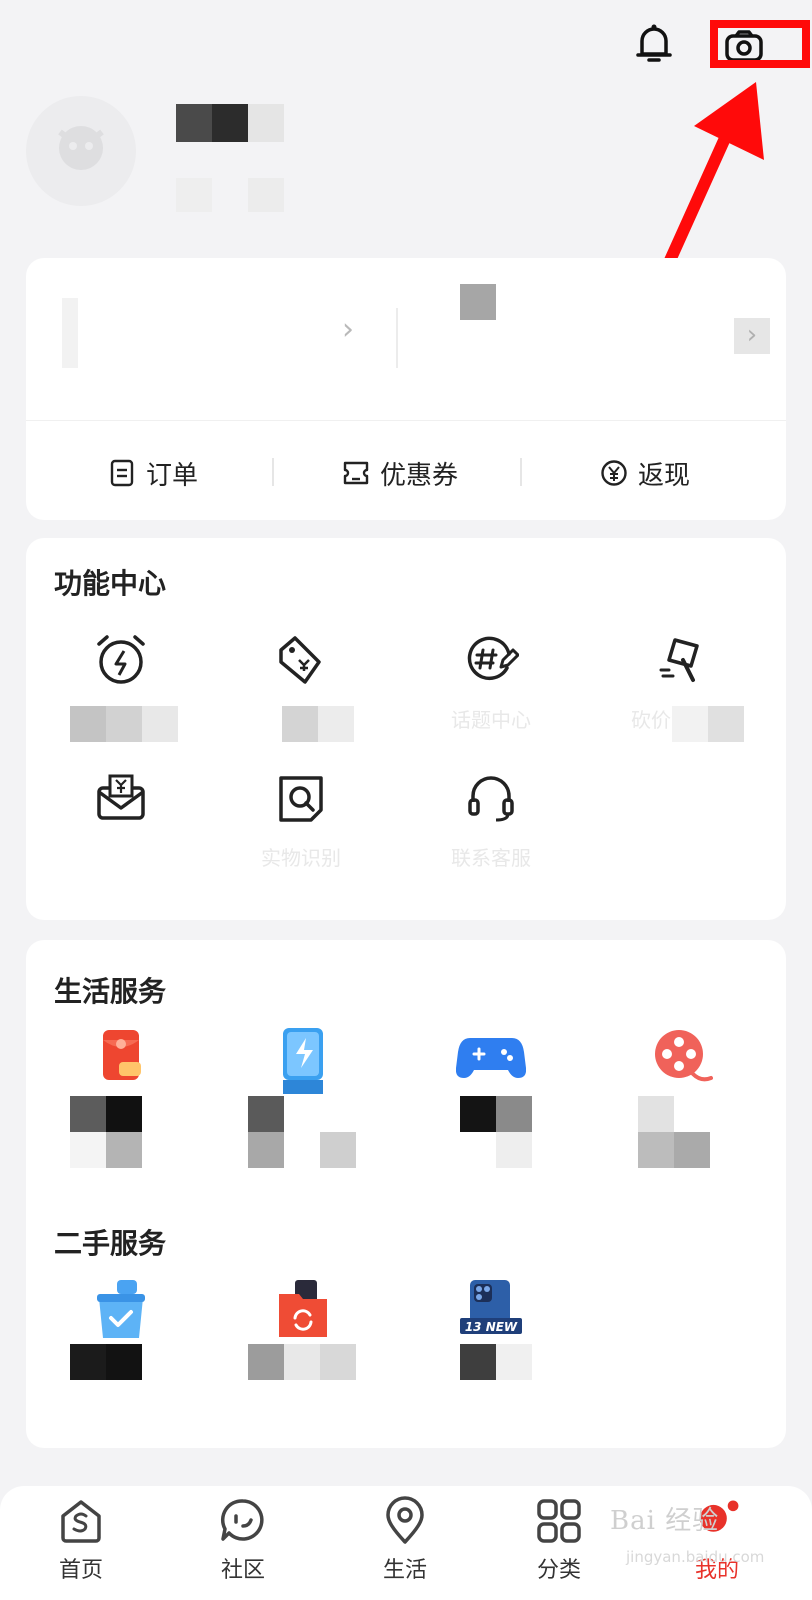  I want to click on tab-community: 社区, so click(243, 1543).